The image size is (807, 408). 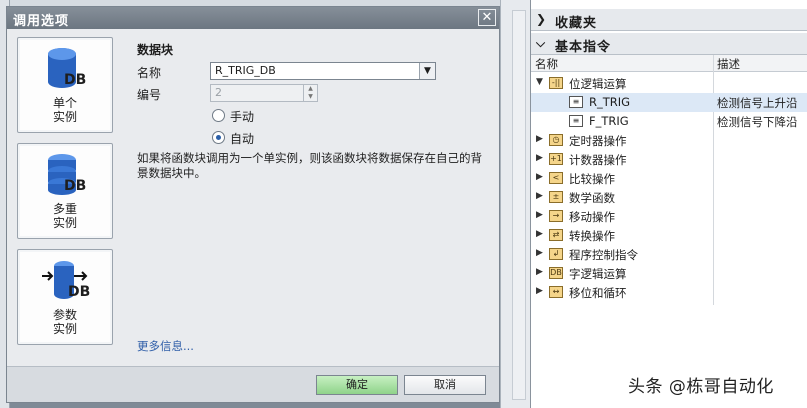 What do you see at coordinates (598, 84) in the screenshot?
I see `tree-item-label: 位逻辑运算` at bounding box center [598, 84].